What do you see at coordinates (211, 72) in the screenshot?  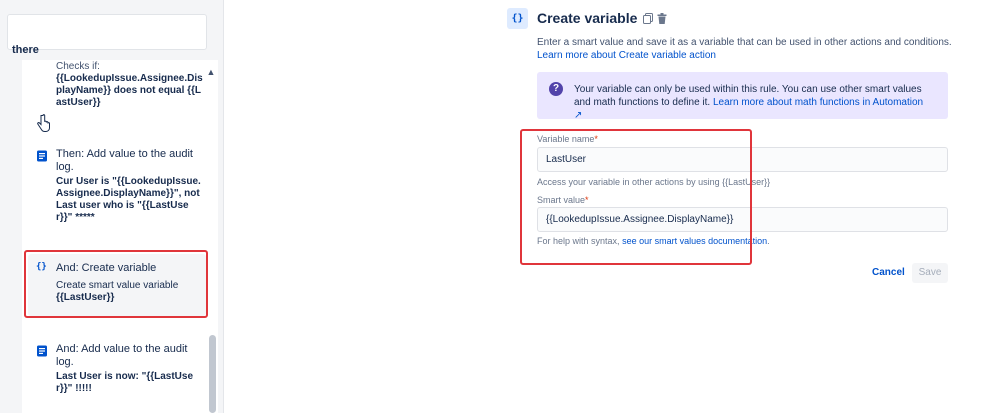 I see `scroll-up-arrow-icon: ▲` at bounding box center [211, 72].